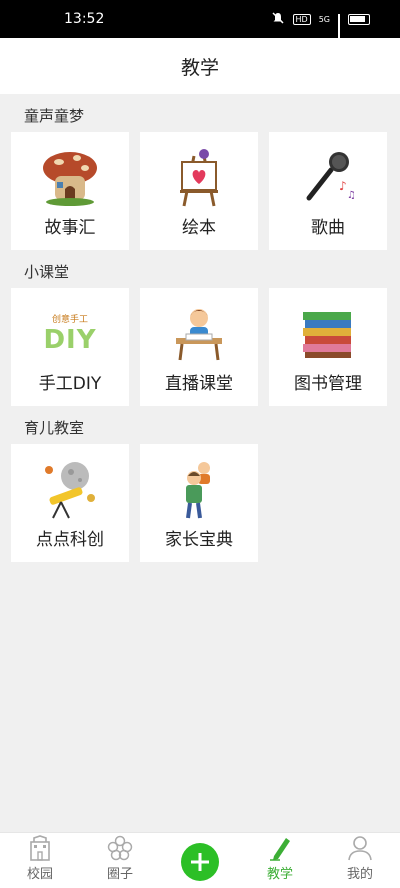 This screenshot has height=888, width=400. What do you see at coordinates (70, 540) in the screenshot?
I see `tile-label: 点点科创` at bounding box center [70, 540].